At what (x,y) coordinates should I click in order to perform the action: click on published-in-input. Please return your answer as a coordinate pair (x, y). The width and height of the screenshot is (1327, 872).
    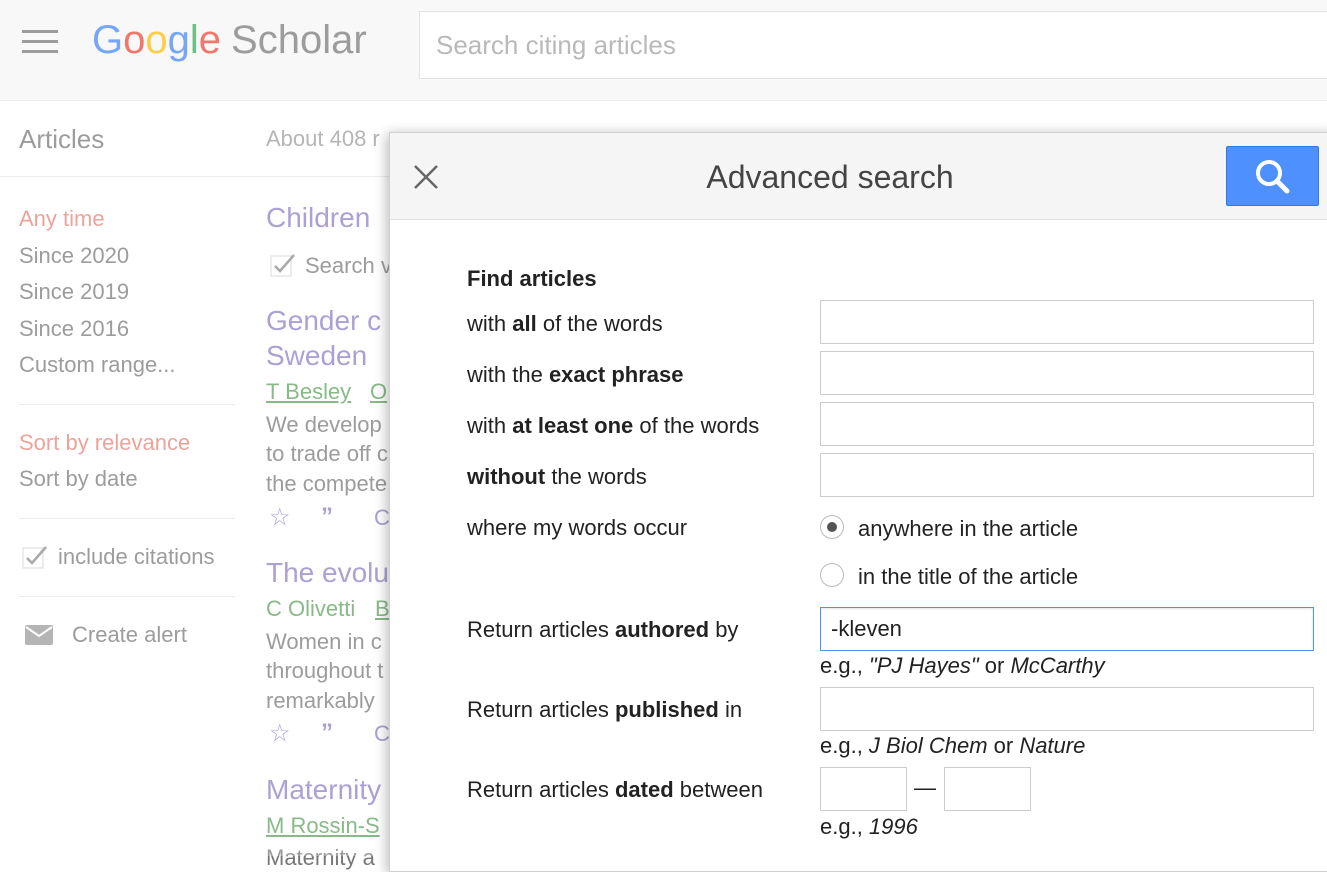
    Looking at the image, I should click on (1067, 709).